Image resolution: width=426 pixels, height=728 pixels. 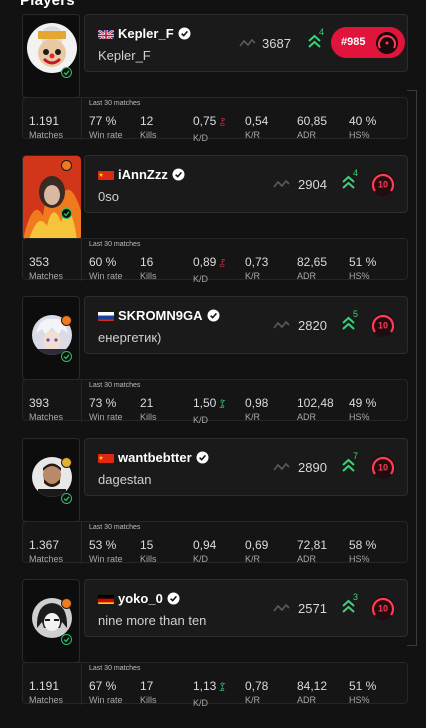 What do you see at coordinates (205, 686) in the screenshot?
I see `kd-value: 1,13` at bounding box center [205, 686].